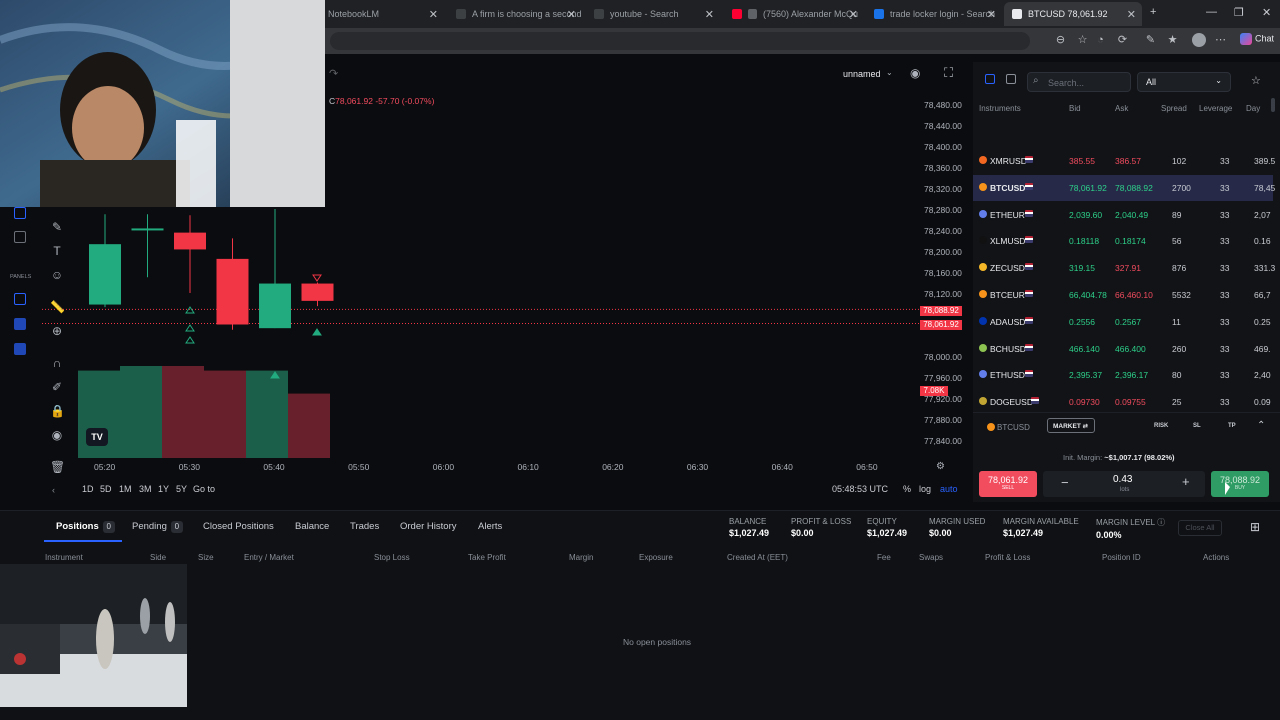  What do you see at coordinates (1122, 40) in the screenshot?
I see `extension-icon: ⟳` at bounding box center [1122, 40].